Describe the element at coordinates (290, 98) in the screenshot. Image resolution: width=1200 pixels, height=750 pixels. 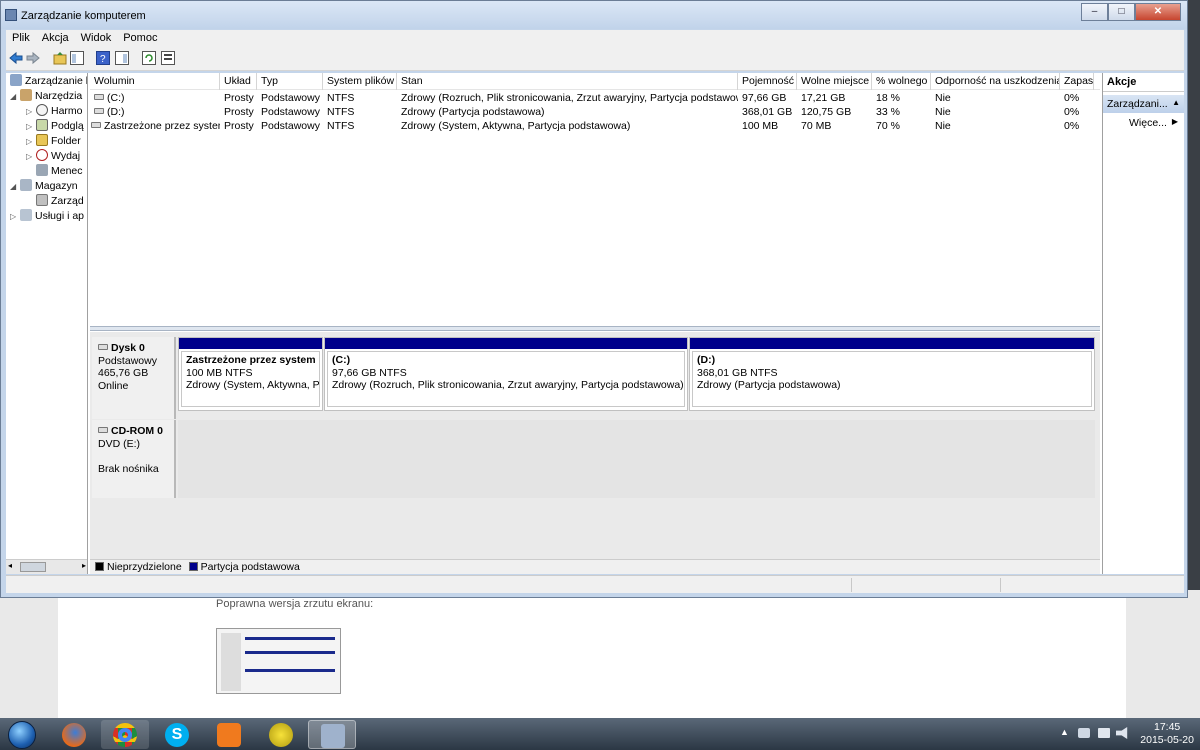
I see `volume-type: Podstawowy` at that location.